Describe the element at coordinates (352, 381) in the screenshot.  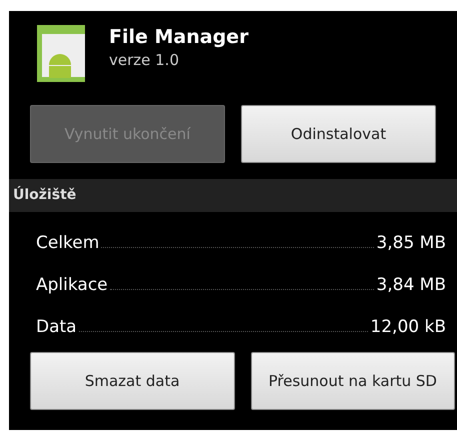
I see `move-to-sd-button: Přesunout na kartu SD` at that location.